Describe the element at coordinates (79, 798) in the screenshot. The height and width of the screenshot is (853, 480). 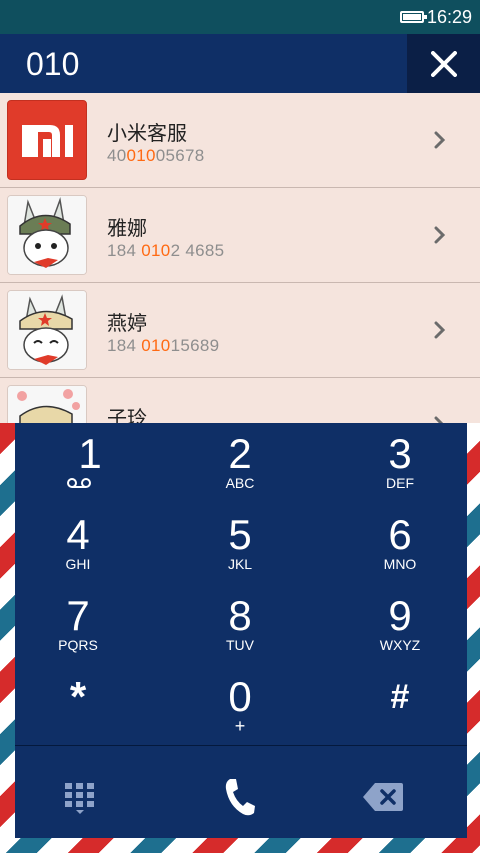
I see `dialpad-toggle-icon` at that location.